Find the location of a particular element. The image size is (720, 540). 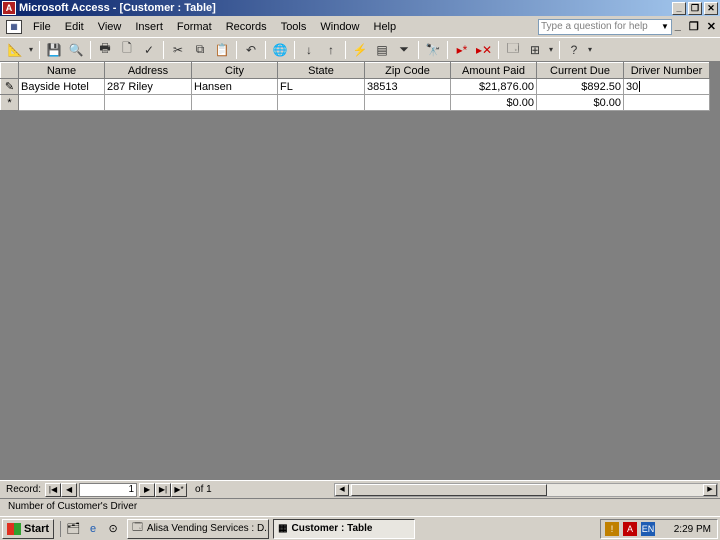

menu-tools: Tools is located at coordinates (294, 27).